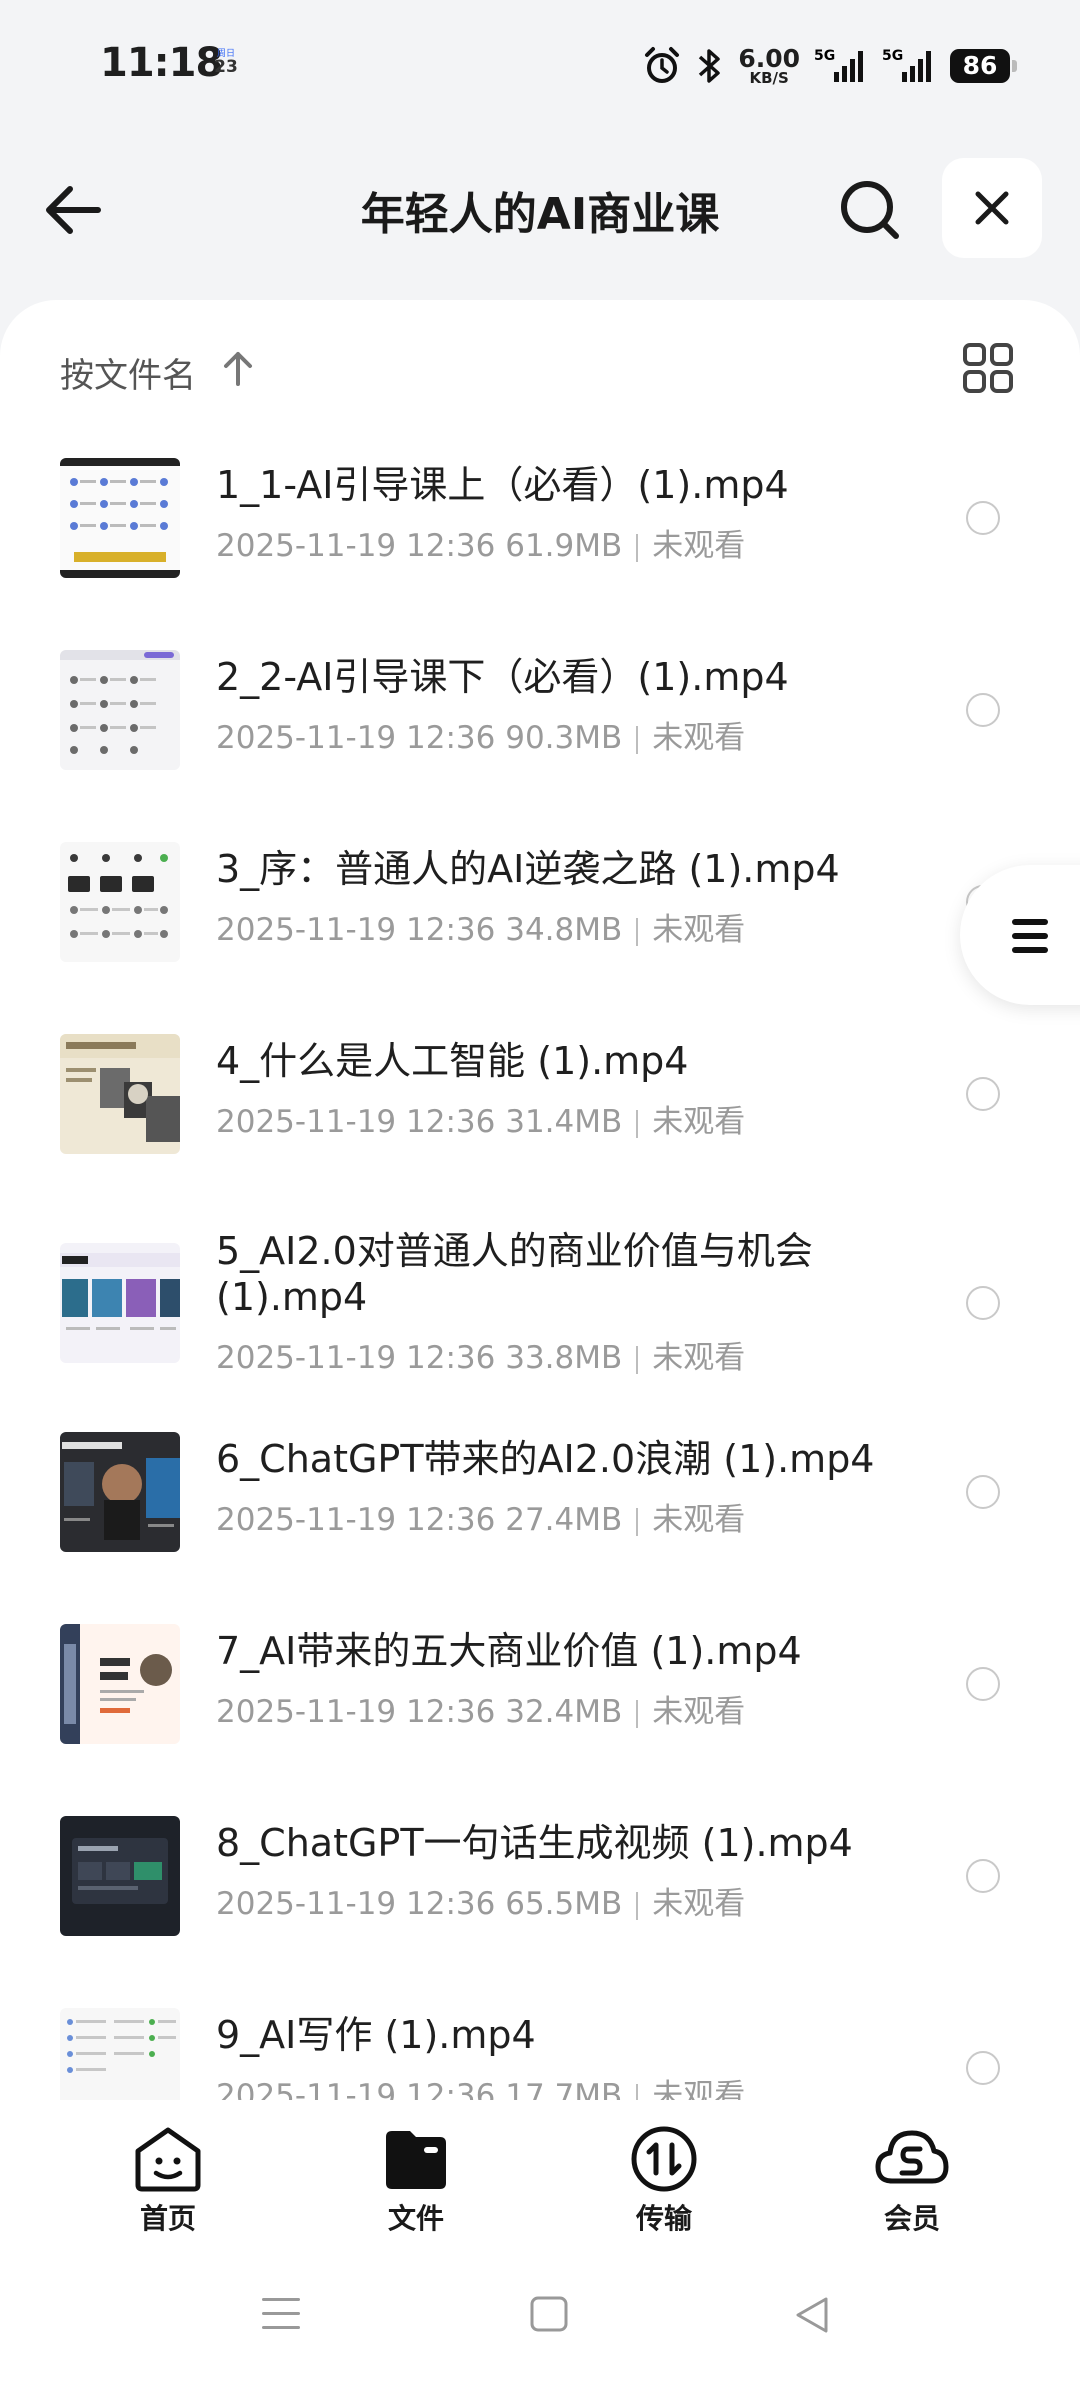 The image size is (1080, 2392). Describe the element at coordinates (564, 1904) in the screenshot. I see `file-size: 65.5MB` at that location.